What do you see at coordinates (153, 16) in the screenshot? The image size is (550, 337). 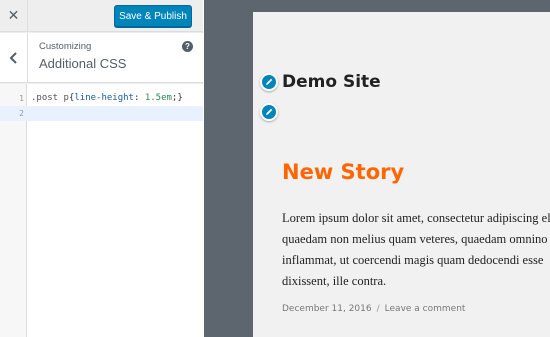 I see `save-publish-button: Save & Publish` at bounding box center [153, 16].